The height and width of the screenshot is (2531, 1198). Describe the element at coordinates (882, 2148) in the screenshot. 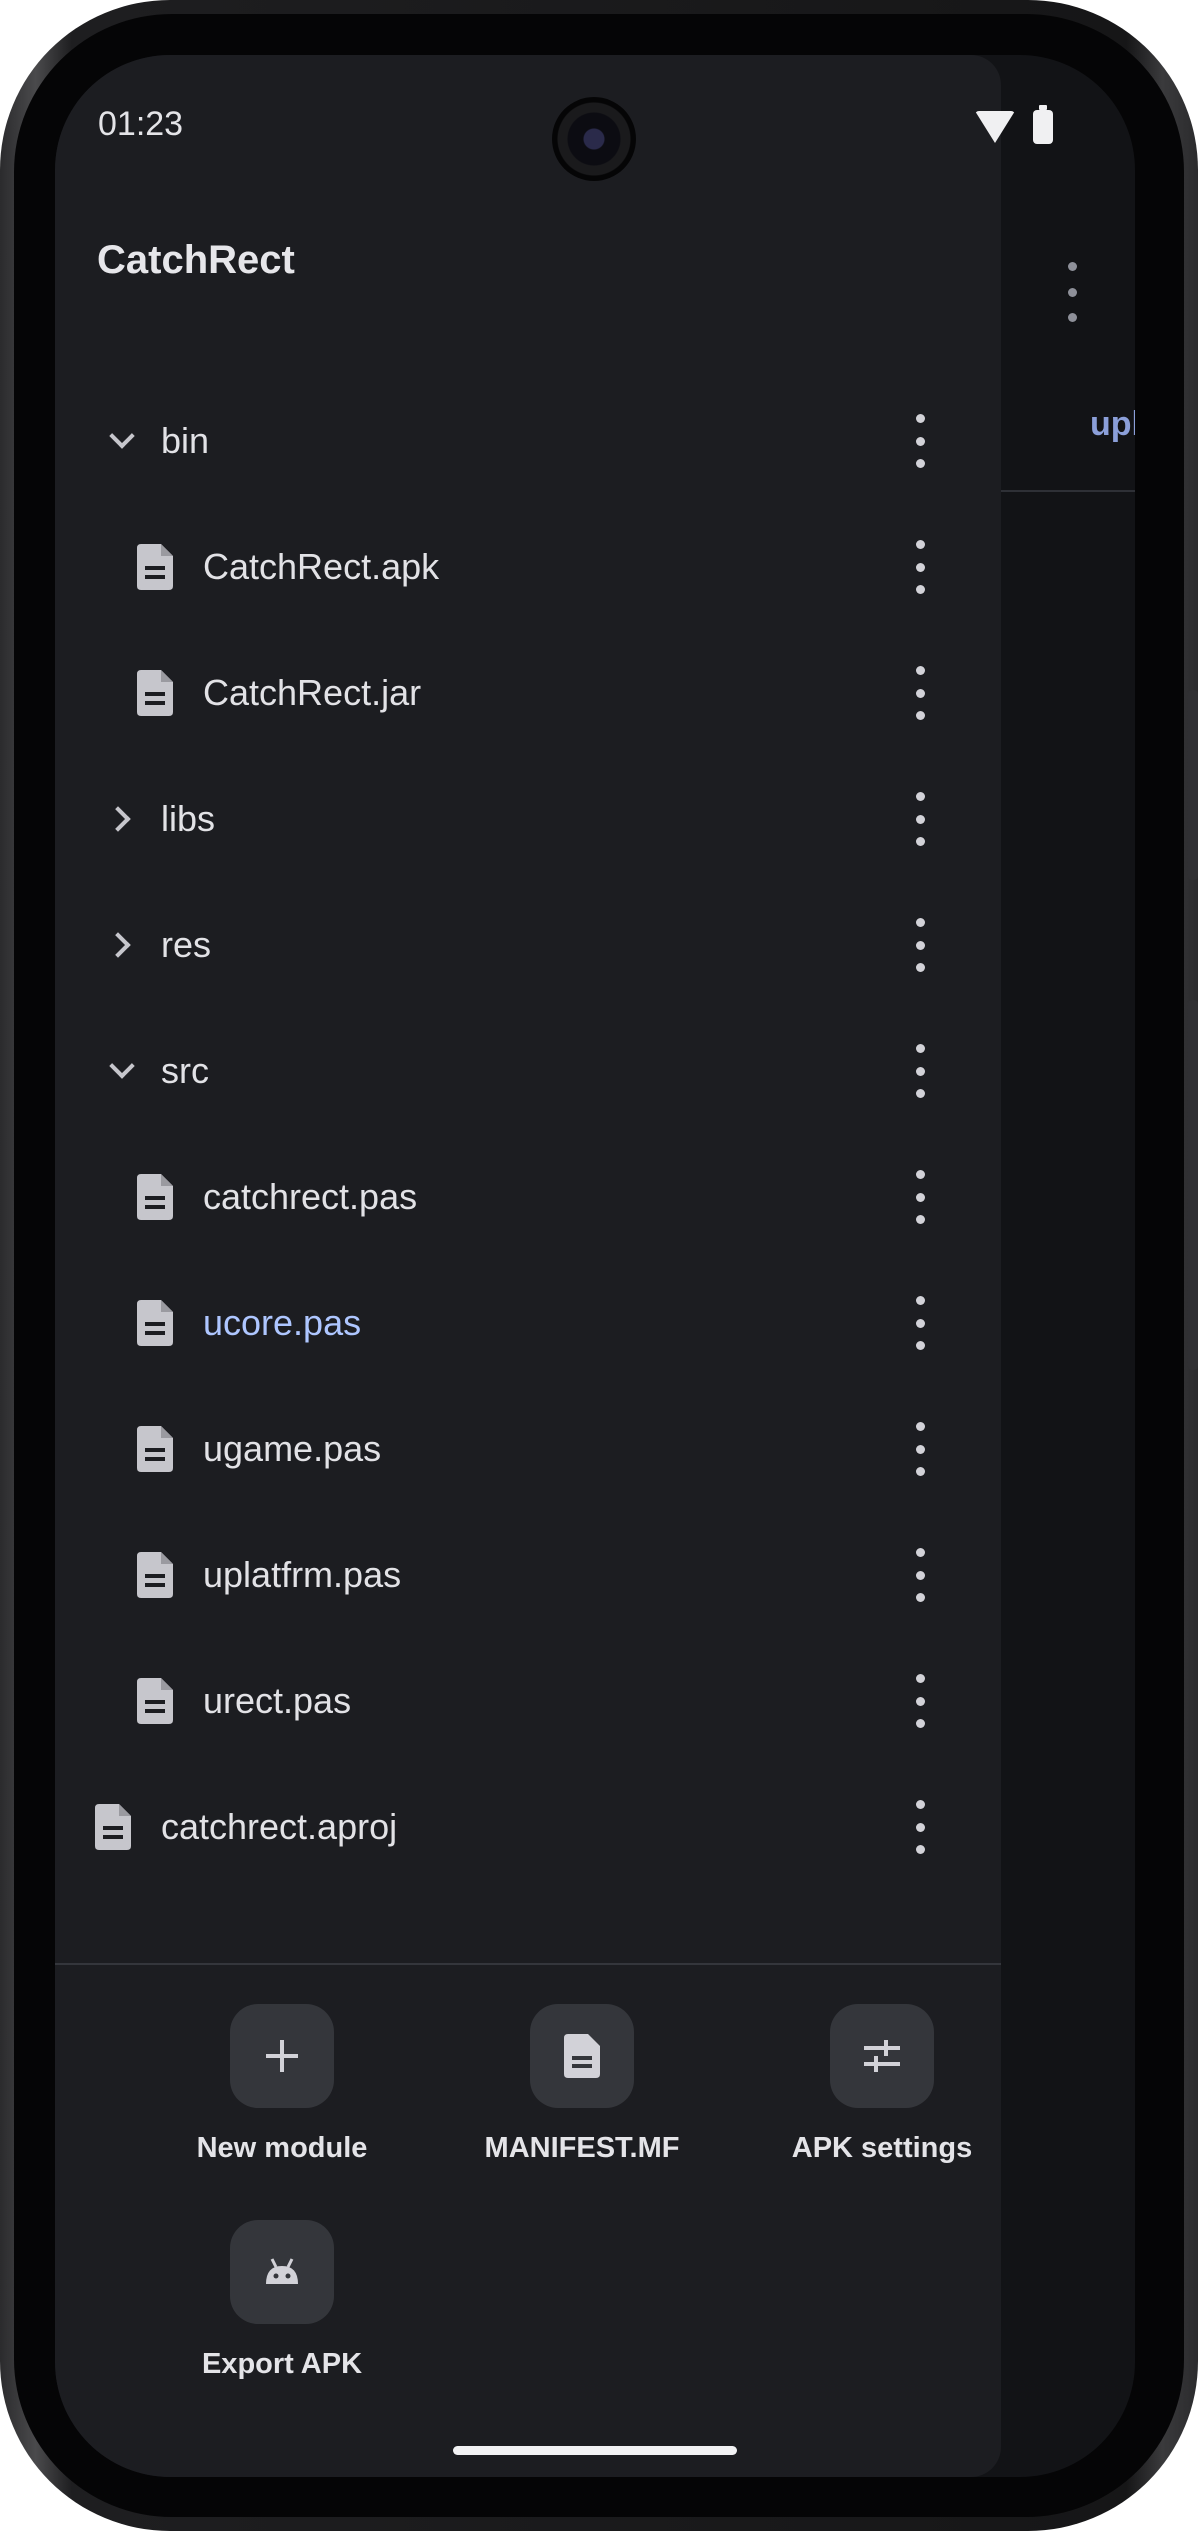

I see `apk-settings-label: APK settings` at that location.